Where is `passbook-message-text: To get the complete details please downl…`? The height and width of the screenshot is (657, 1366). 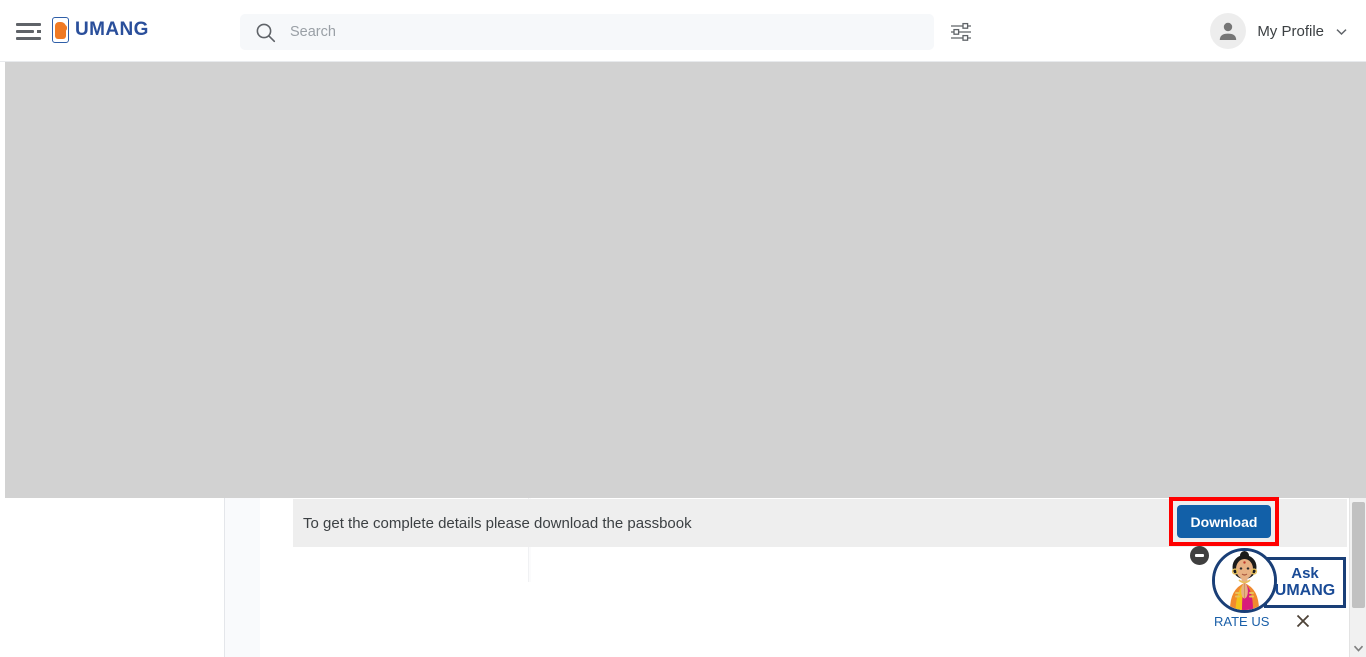
passbook-message-text: To get the complete details please downl… is located at coordinates (497, 523).